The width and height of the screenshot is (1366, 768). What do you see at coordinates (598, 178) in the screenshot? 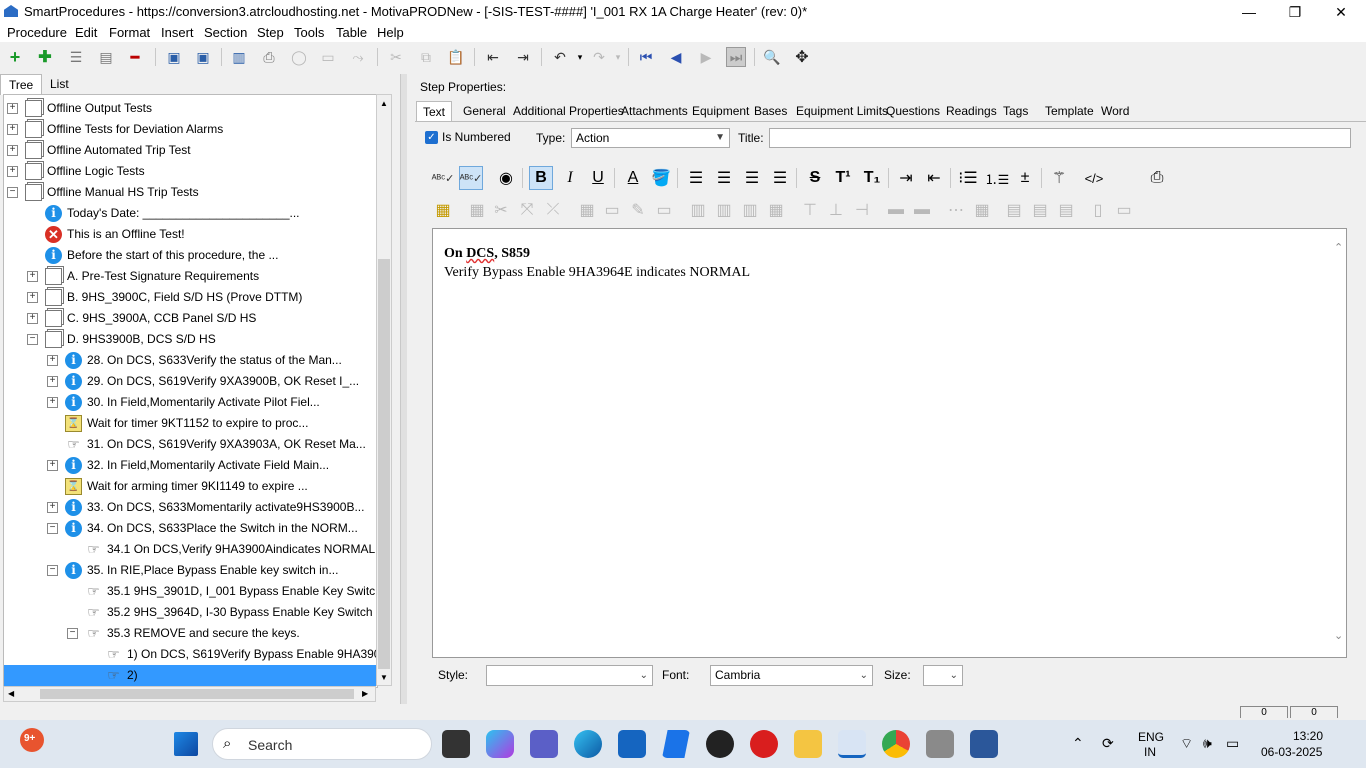
I see `underline-button: U` at bounding box center [598, 178].